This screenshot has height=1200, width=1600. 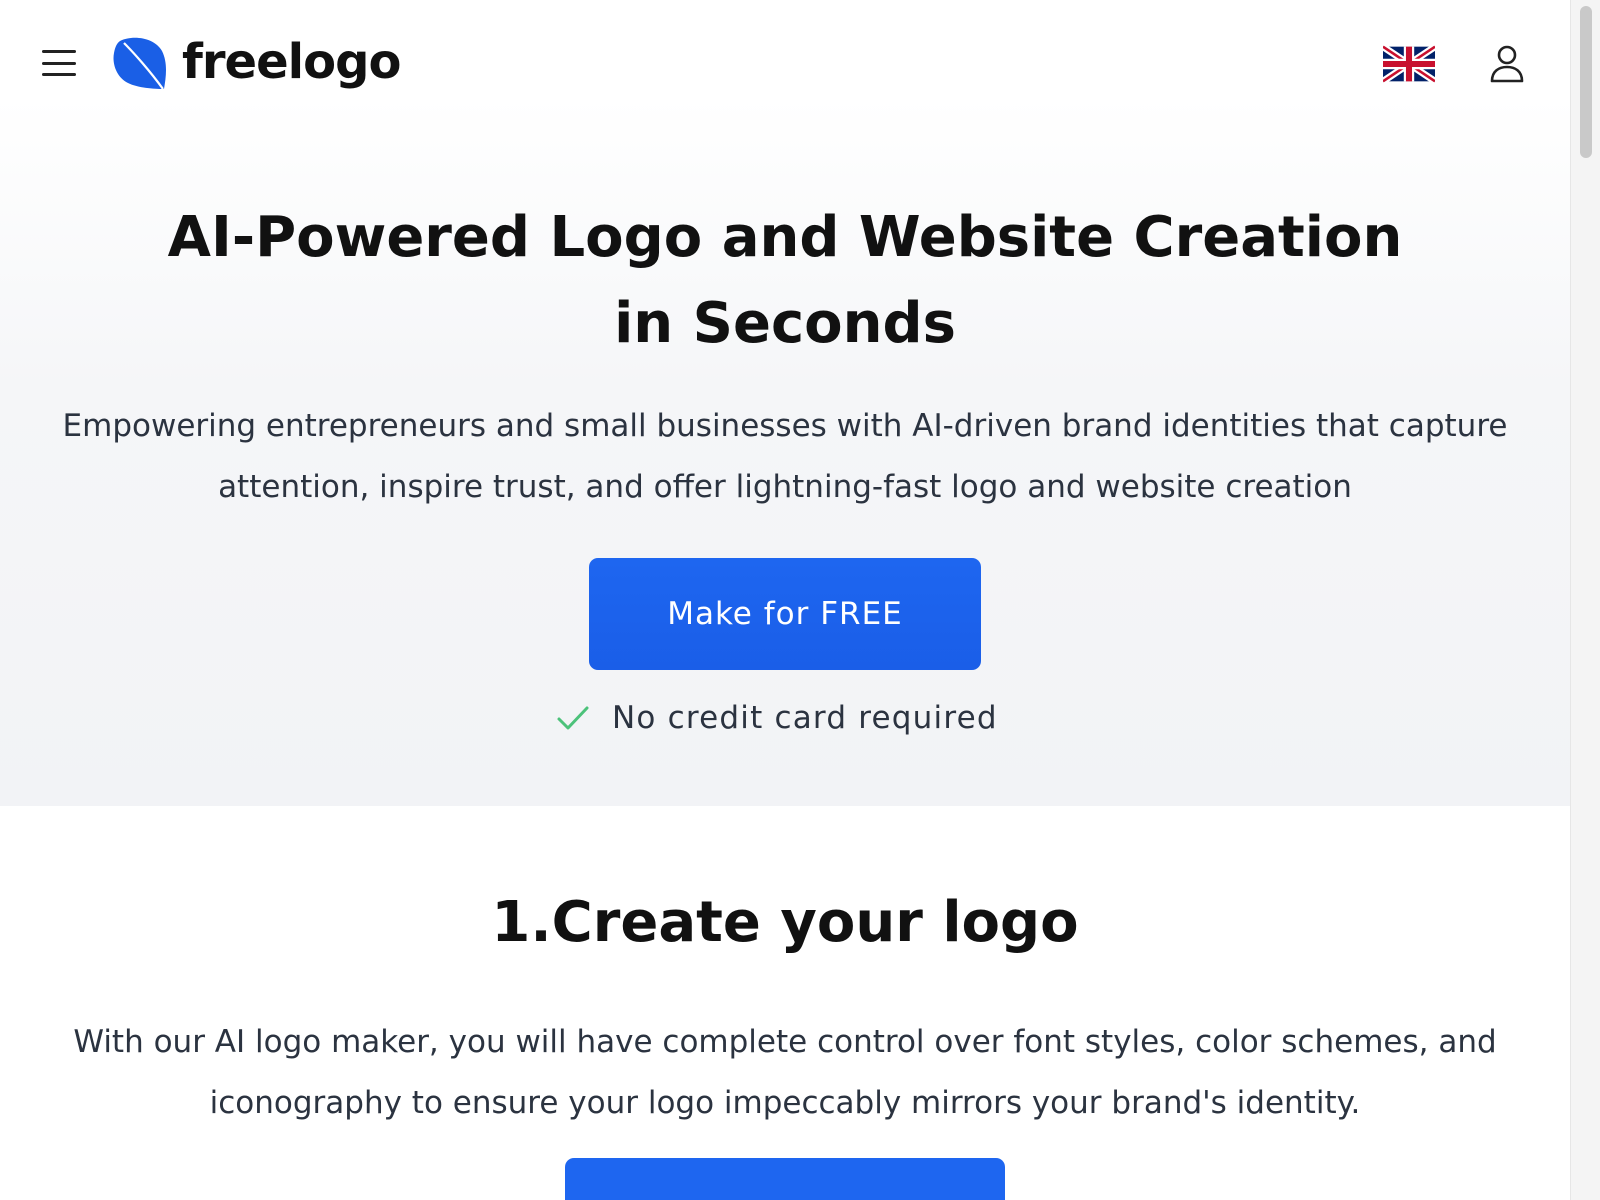 I want to click on brand-logo-link: freelogo, so click(x=255, y=62).